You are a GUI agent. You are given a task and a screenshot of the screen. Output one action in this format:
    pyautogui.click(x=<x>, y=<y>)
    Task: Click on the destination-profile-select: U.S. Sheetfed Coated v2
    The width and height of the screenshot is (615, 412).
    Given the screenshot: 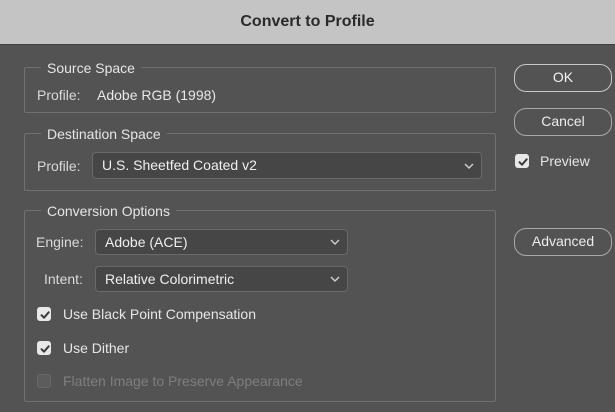 What is the action you would take?
    pyautogui.click(x=287, y=165)
    